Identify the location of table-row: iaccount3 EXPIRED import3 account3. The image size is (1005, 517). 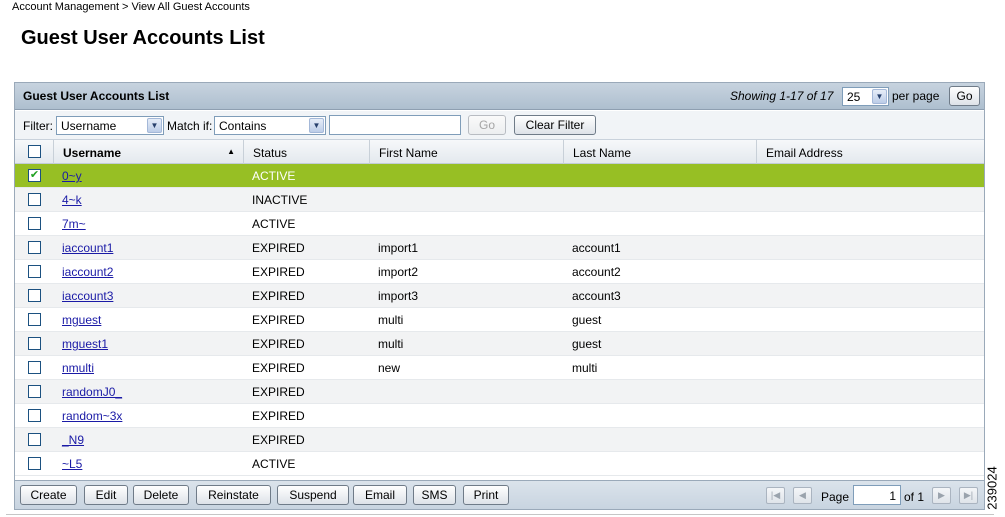
(499, 296).